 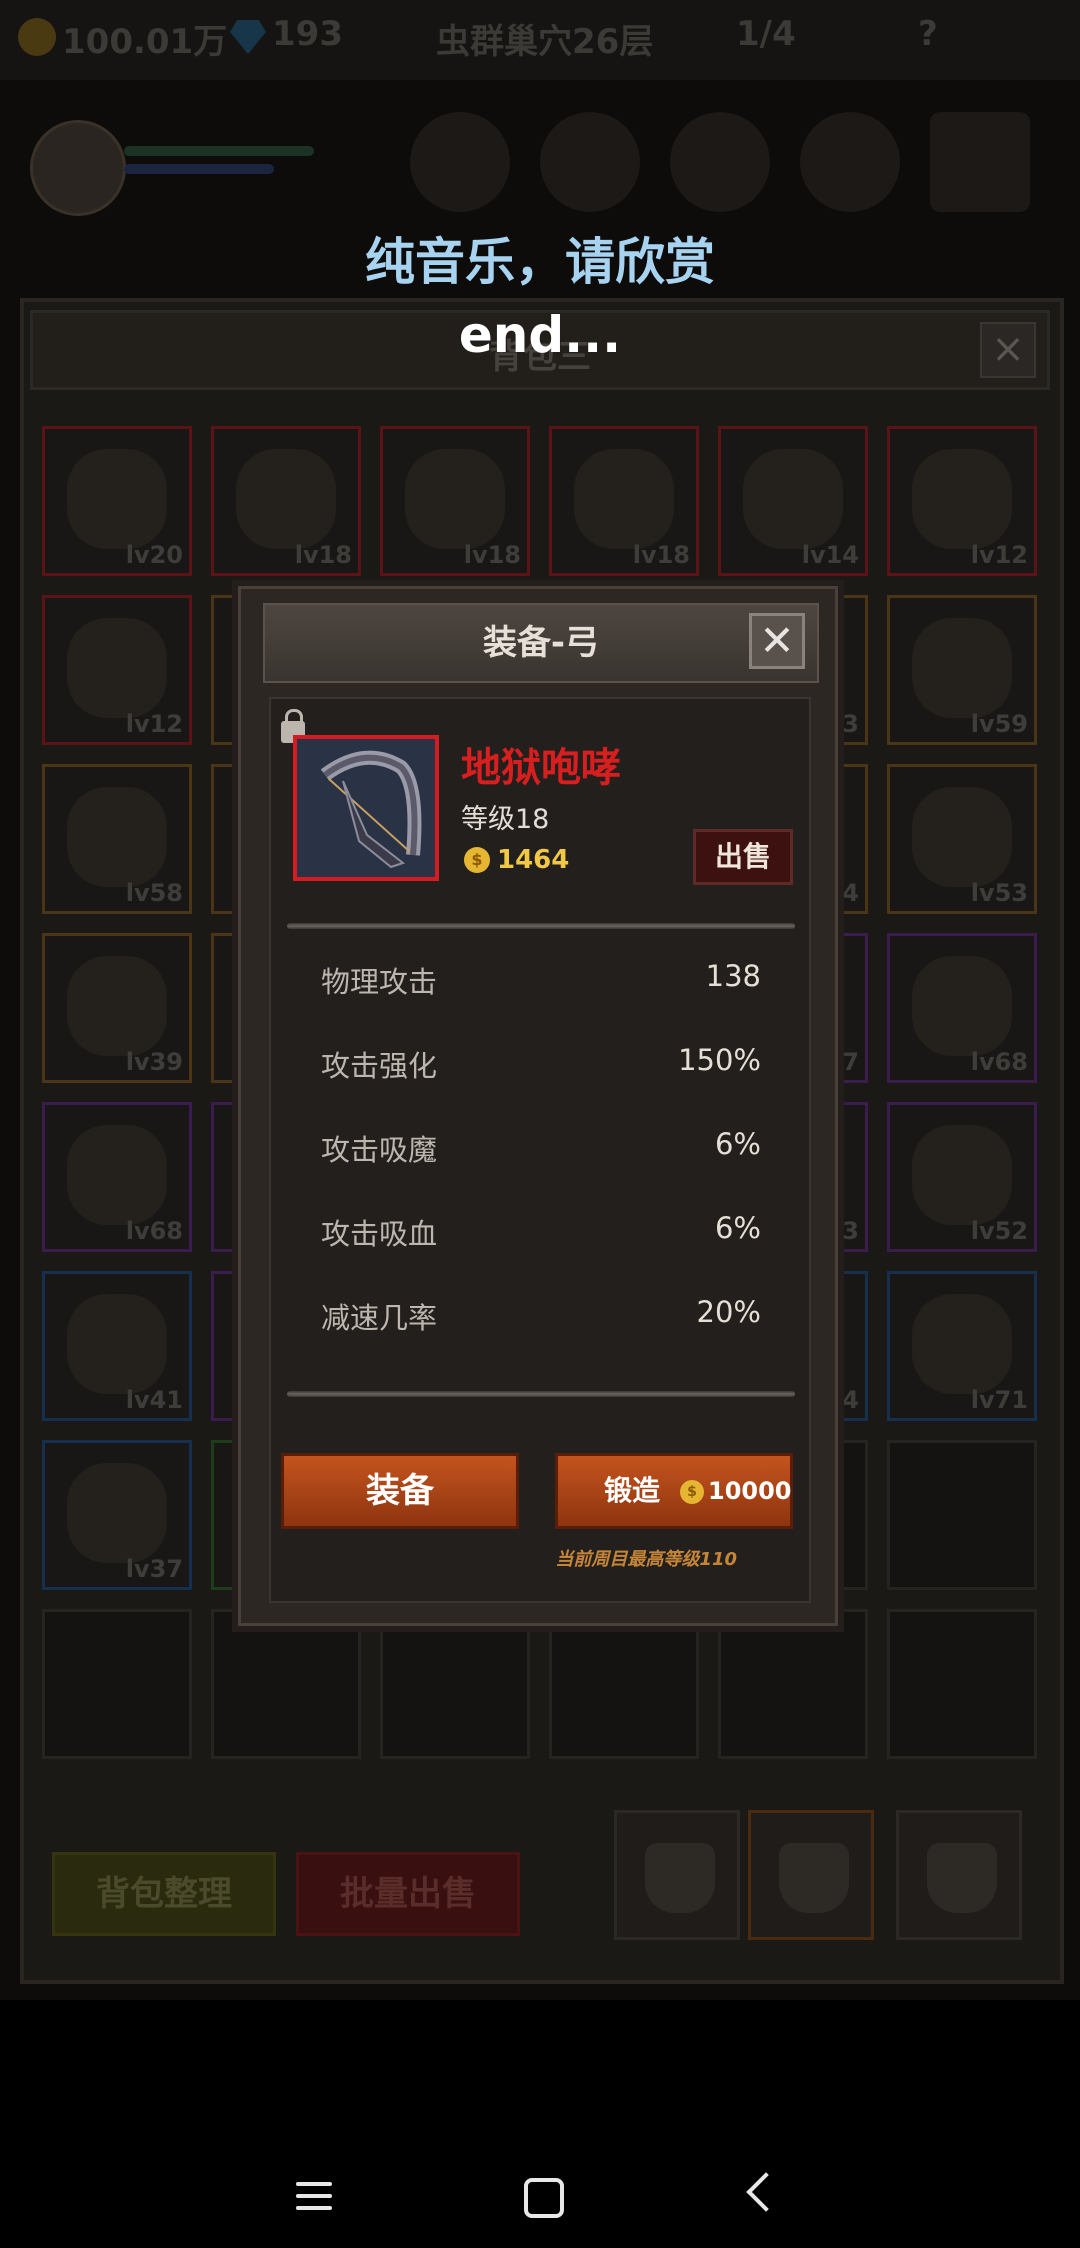 What do you see at coordinates (674, 1491) in the screenshot?
I see `forge-button: 锻造 $ 10000` at bounding box center [674, 1491].